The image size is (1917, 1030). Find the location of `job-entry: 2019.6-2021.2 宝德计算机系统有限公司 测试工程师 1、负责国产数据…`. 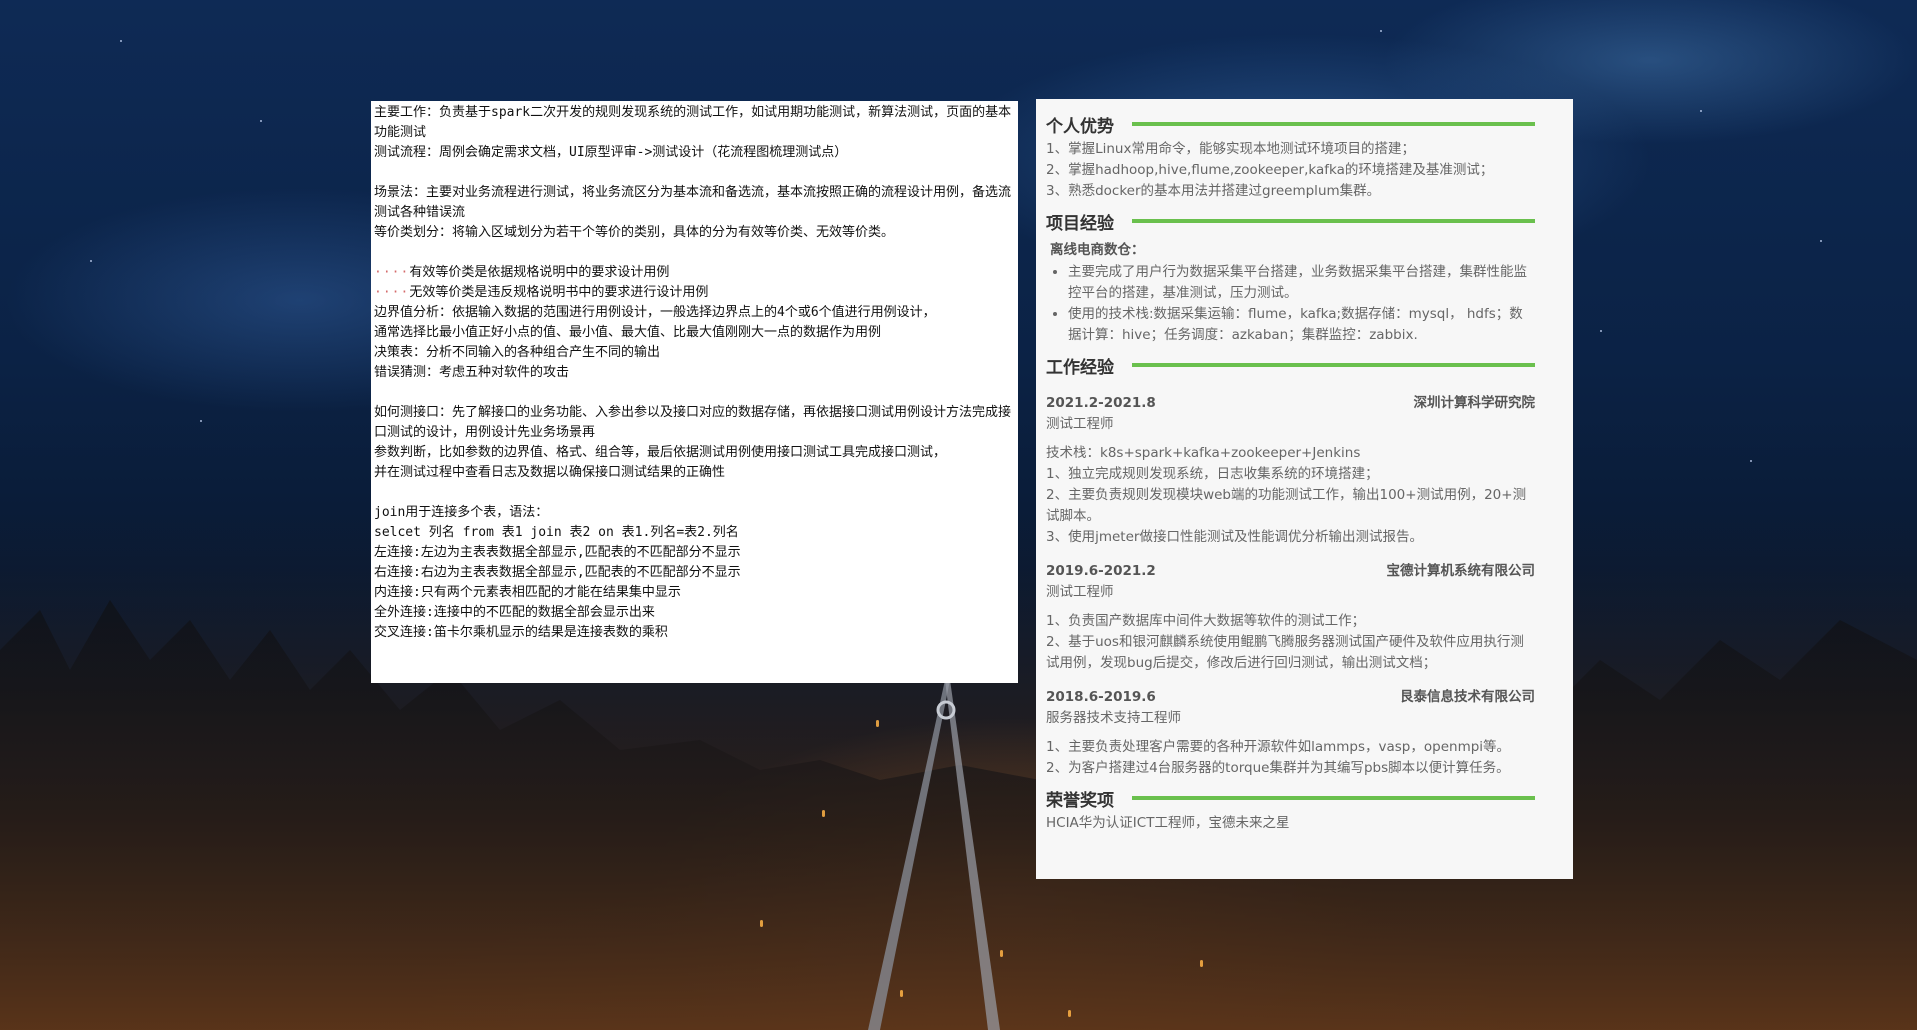

job-entry: 2019.6-2021.2 宝德计算机系统有限公司 测试工程师 1、负责国产数据… is located at coordinates (1290, 617).